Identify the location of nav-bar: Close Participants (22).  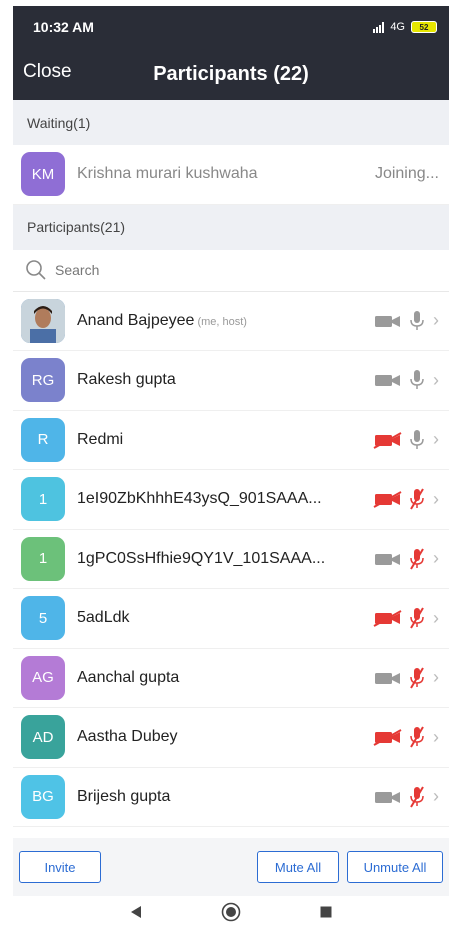
(231, 74).